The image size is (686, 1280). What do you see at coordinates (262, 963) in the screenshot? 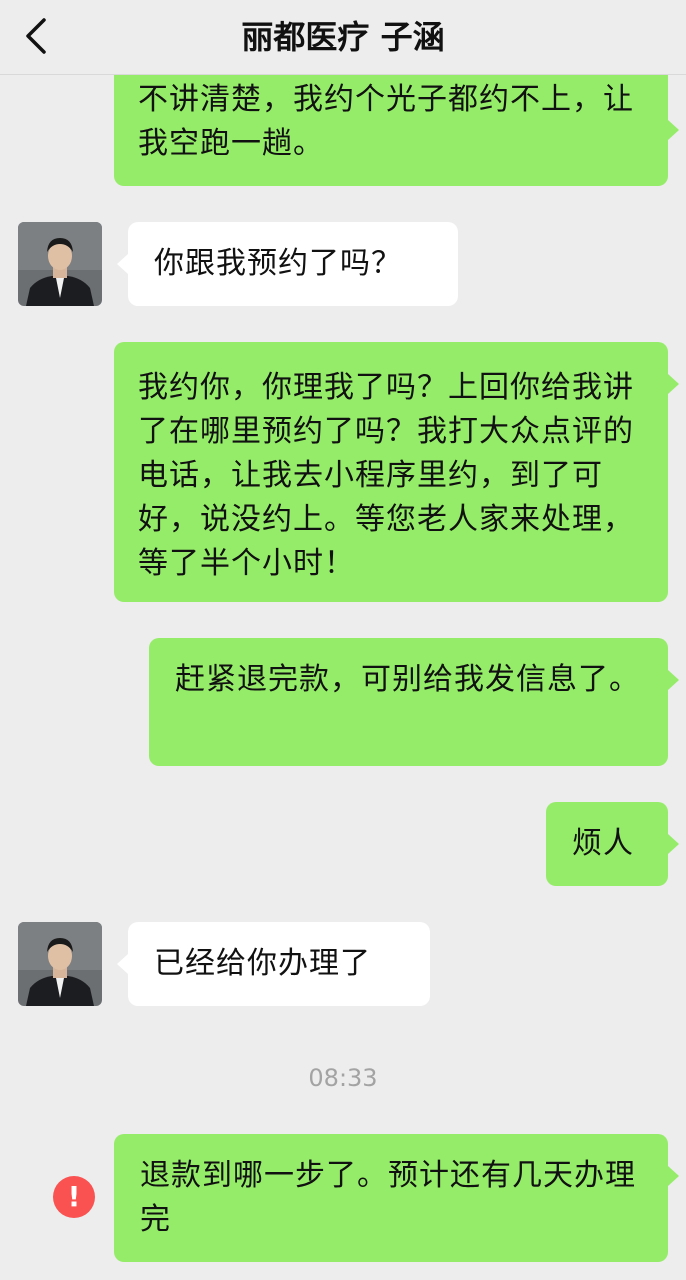
I see `message-text: 已经给你办理了` at bounding box center [262, 963].